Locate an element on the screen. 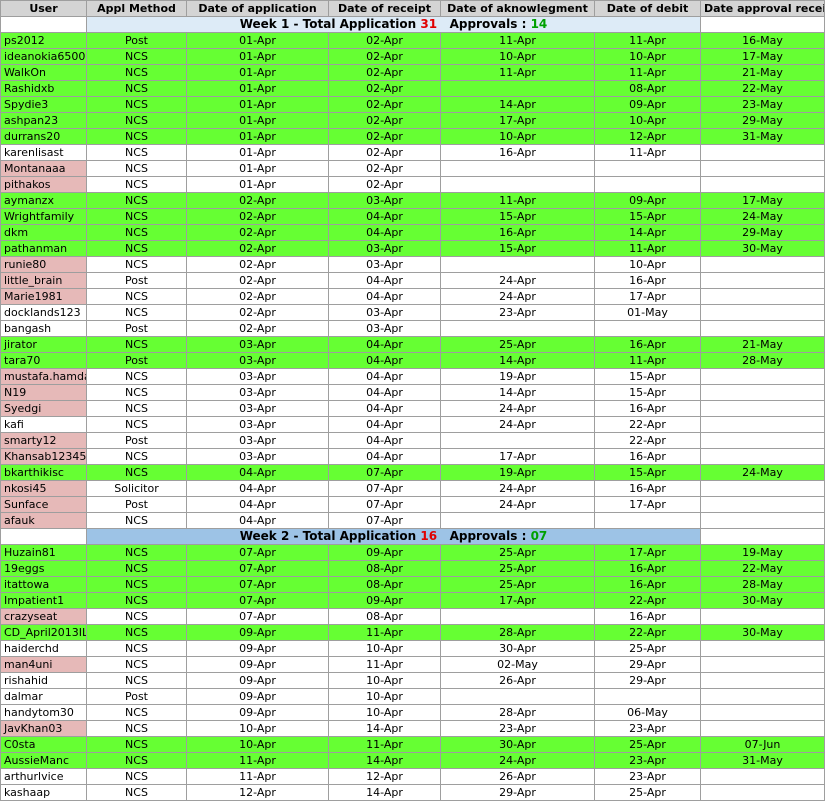 The image size is (826, 804). cell-date-of-acknowledgment: 24-Apr is located at coordinates (517, 488).